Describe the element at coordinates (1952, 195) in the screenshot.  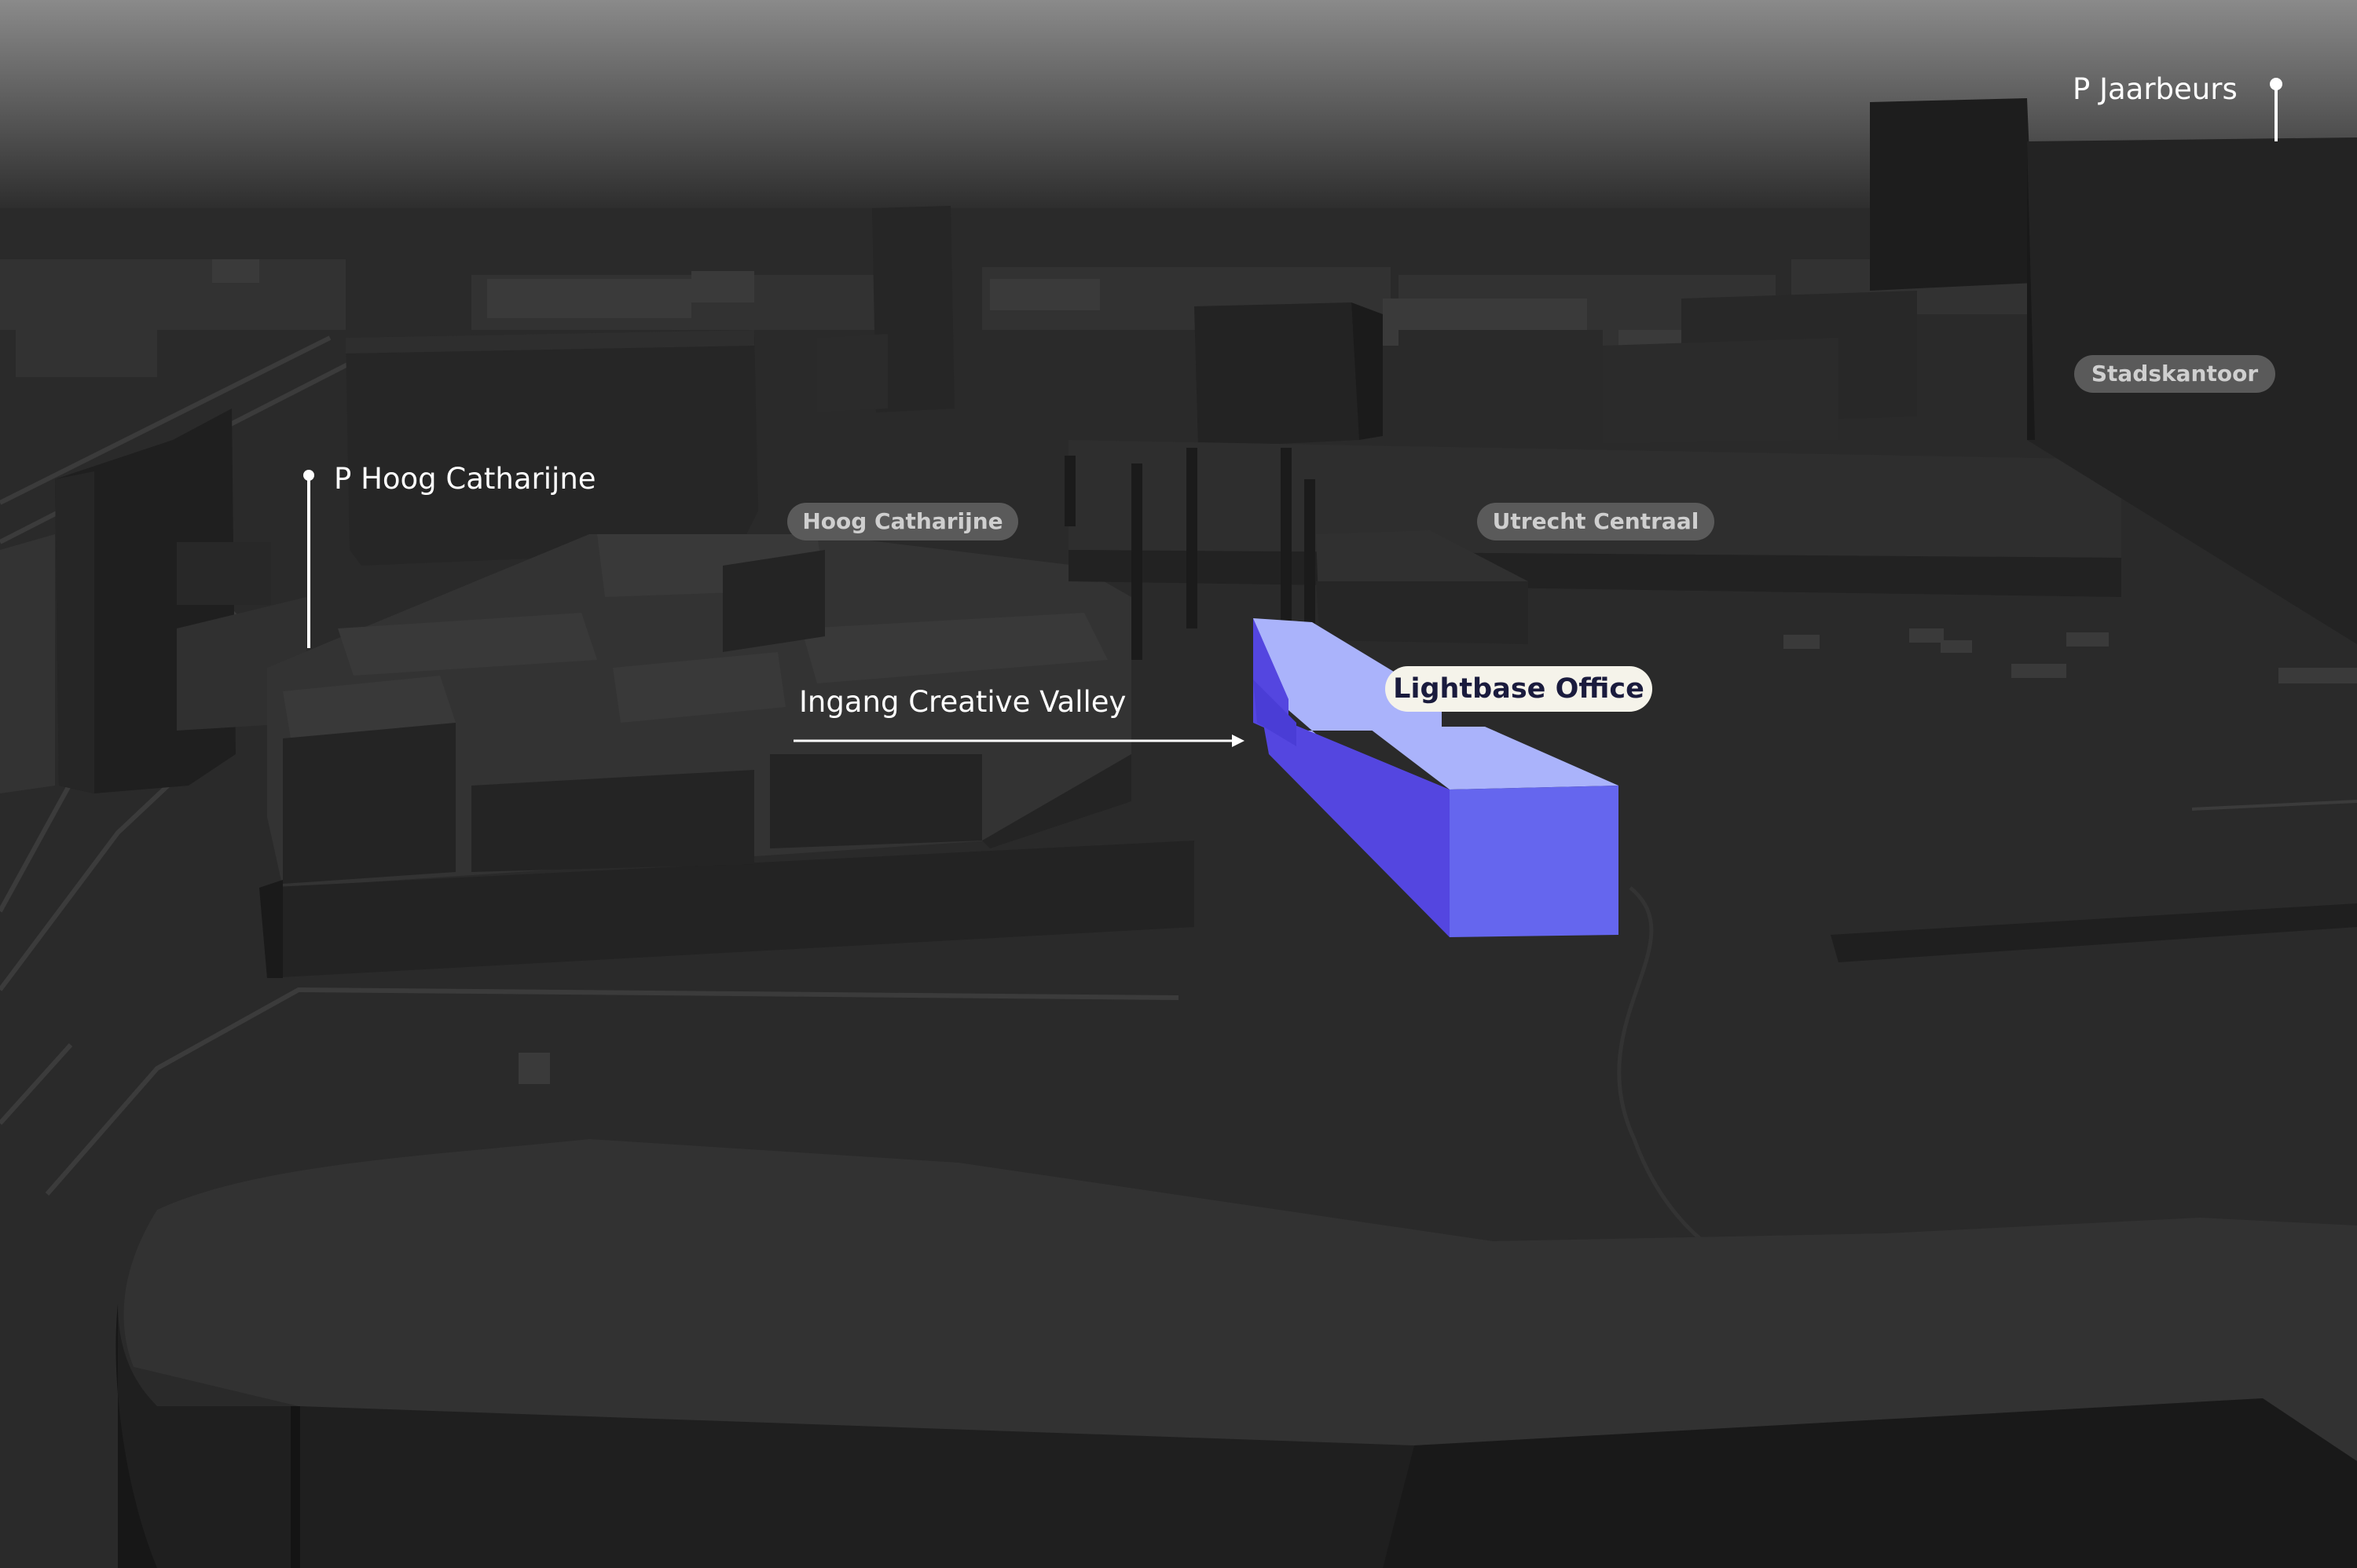
I see `stadskantoor-building` at that location.